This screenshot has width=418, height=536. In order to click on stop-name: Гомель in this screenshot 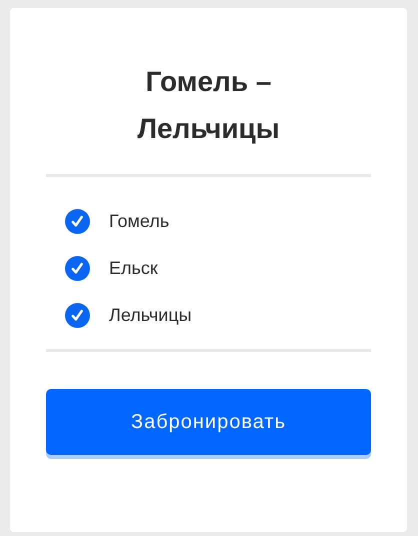, I will do `click(139, 221)`.